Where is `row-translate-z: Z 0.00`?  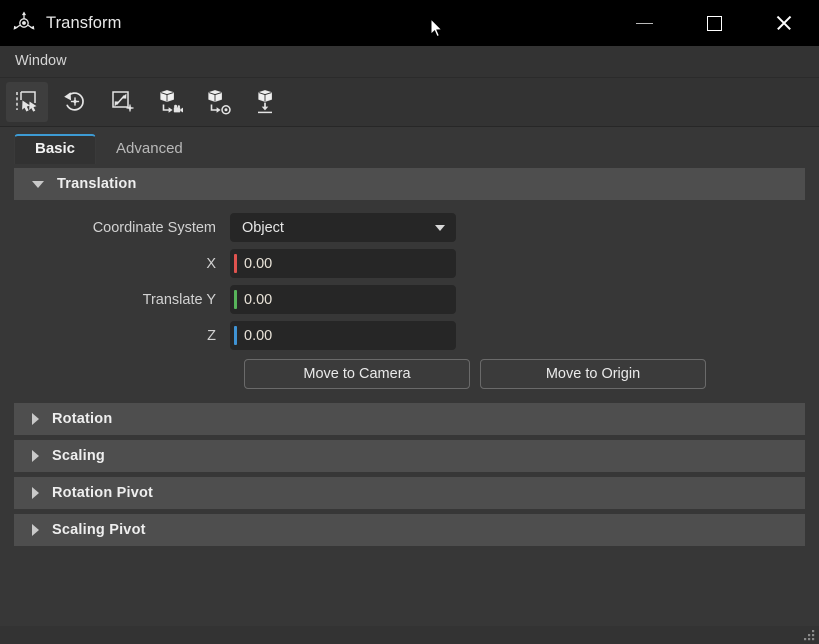 row-translate-z: Z 0.00 is located at coordinates (409, 335).